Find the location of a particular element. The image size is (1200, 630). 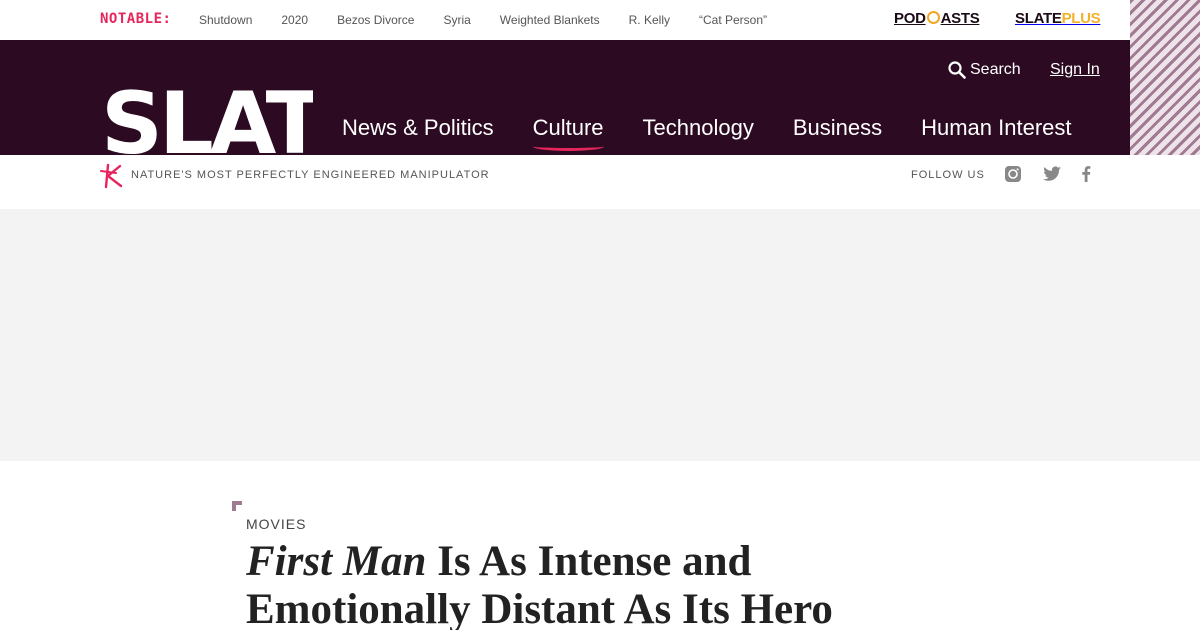

instagram-icon is located at coordinates (1013, 176).